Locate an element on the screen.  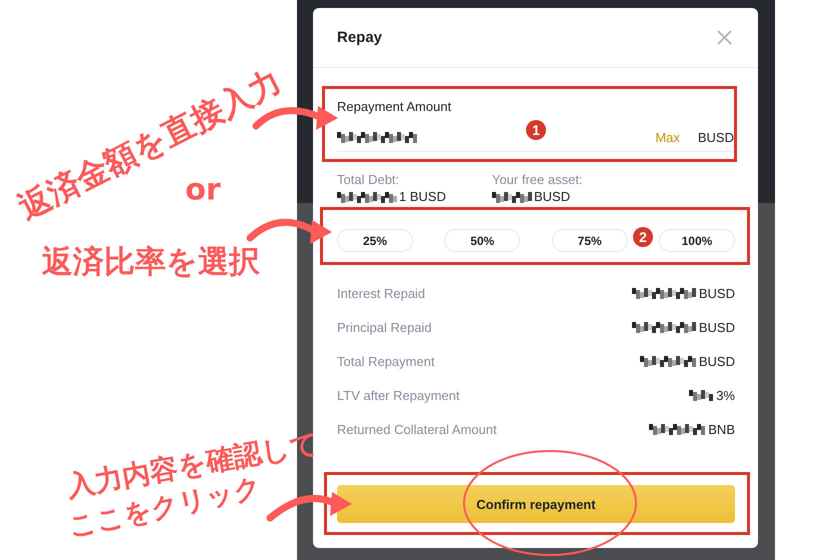
step-badge: 1 is located at coordinates (536, 130).